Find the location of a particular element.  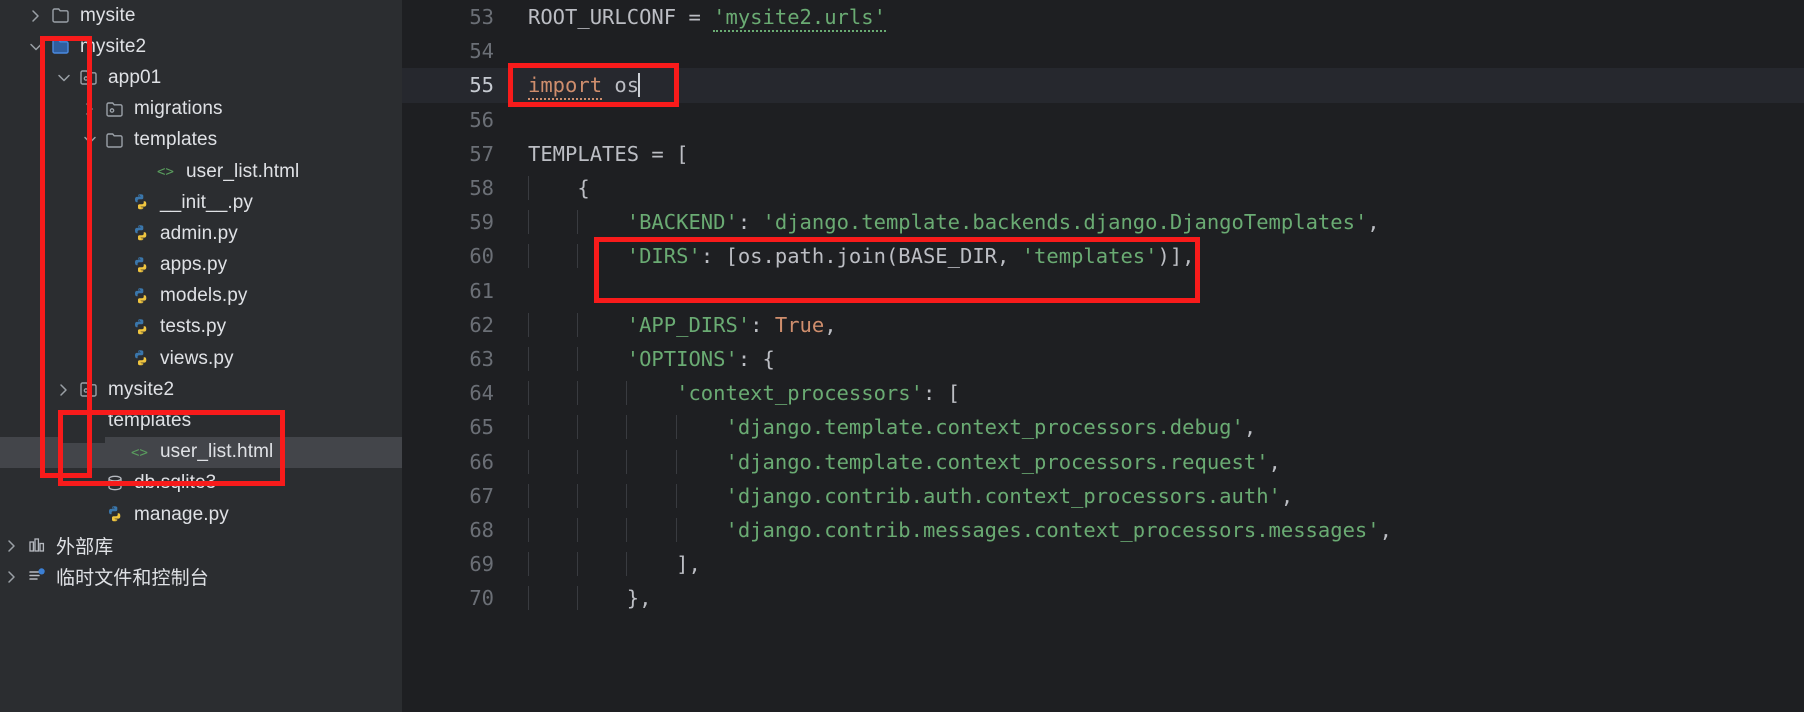

line-number: 68 is located at coordinates (457, 530).